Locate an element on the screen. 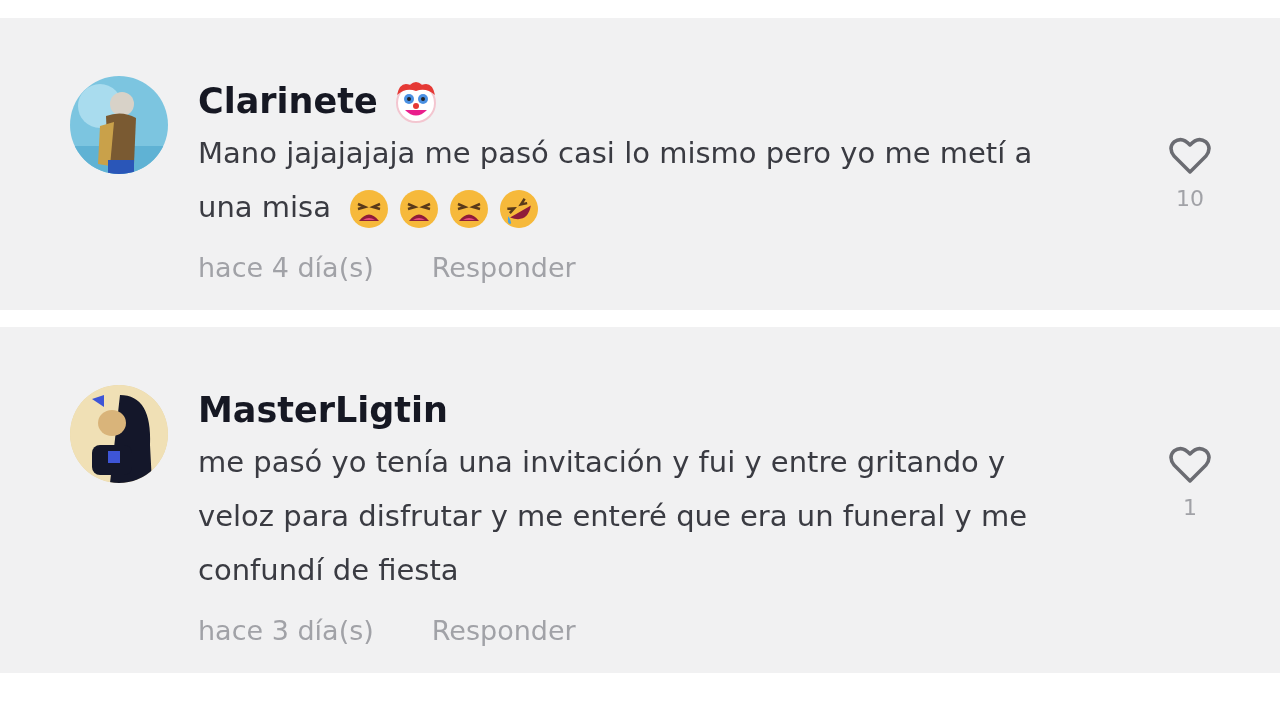 The height and width of the screenshot is (720, 1280). comment-text: me pasó yo tenía una invitación y fui y entre gritando y veloz para disfrutar y me enteré que era un funeral y me confundí de fiesta is located at coordinates (613, 516).